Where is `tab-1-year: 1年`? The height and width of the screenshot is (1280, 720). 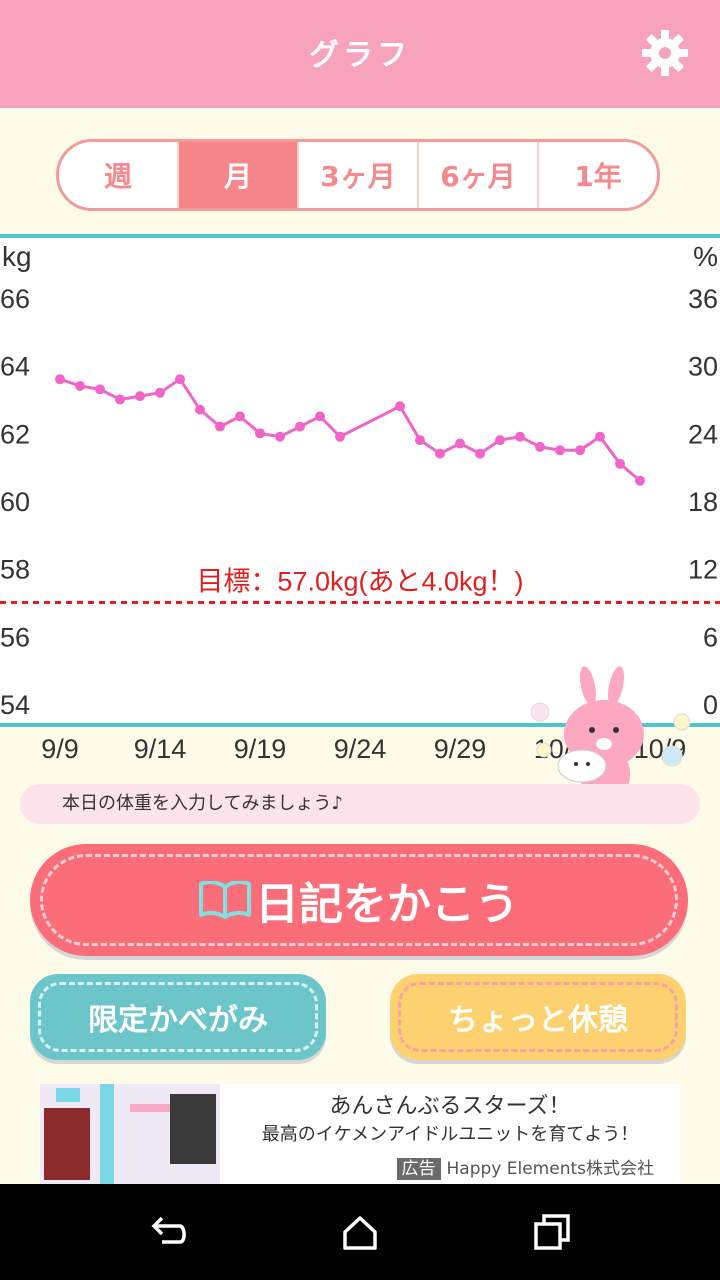
tab-1-year: 1年 is located at coordinates (598, 175).